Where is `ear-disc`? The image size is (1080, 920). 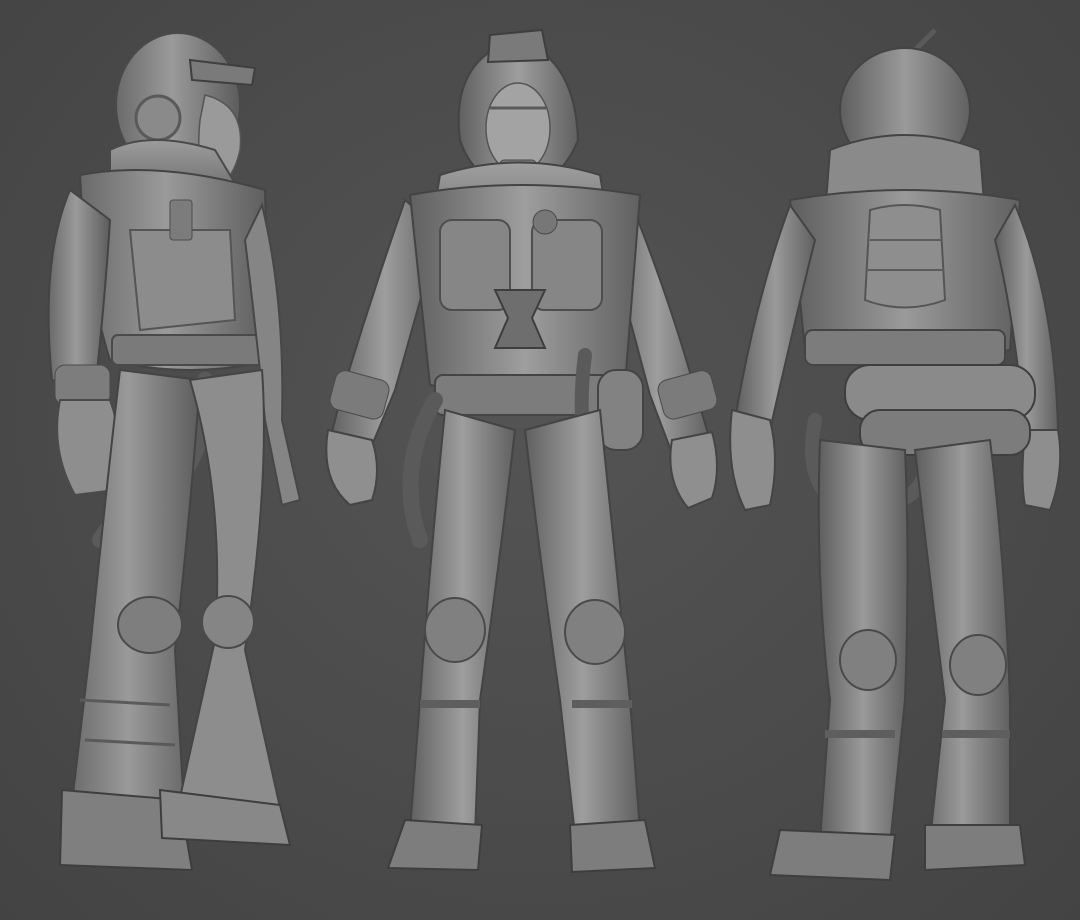 ear-disc is located at coordinates (158, 118).